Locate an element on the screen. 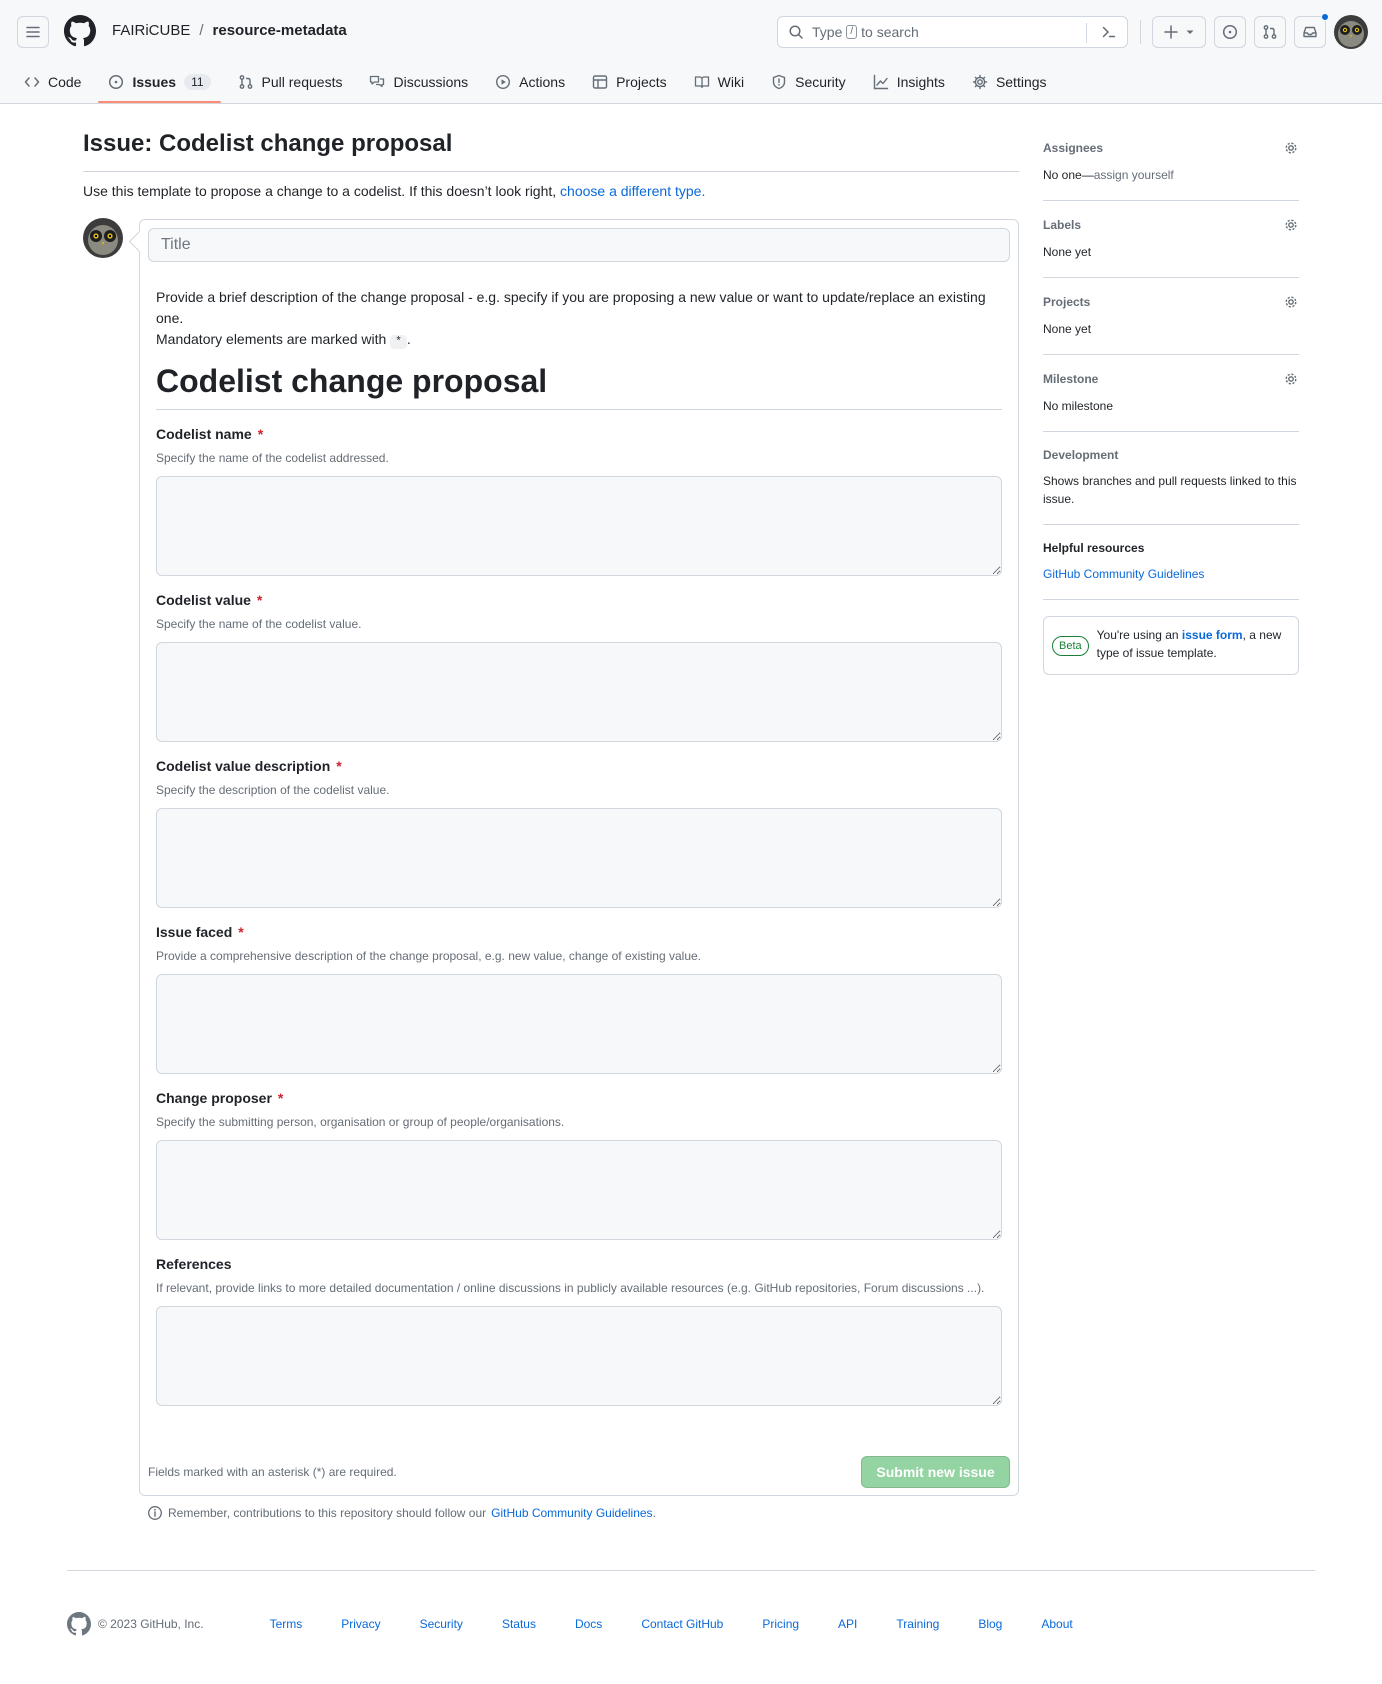  tab-pull-requests: Pull requests is located at coordinates (293, 79).